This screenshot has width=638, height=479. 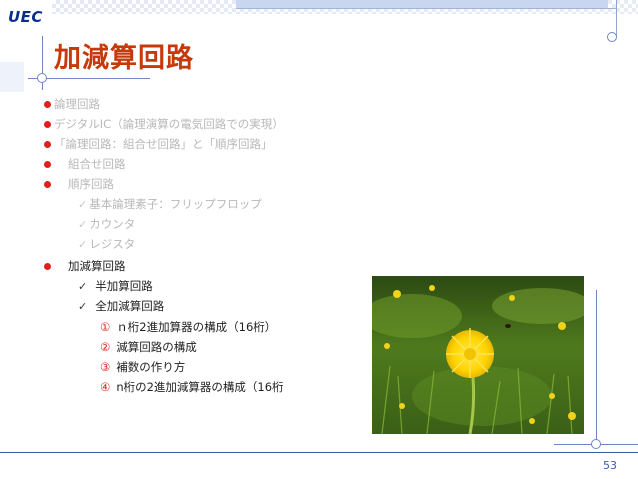 I want to click on uec-logo: UEC, so click(x=25, y=17).